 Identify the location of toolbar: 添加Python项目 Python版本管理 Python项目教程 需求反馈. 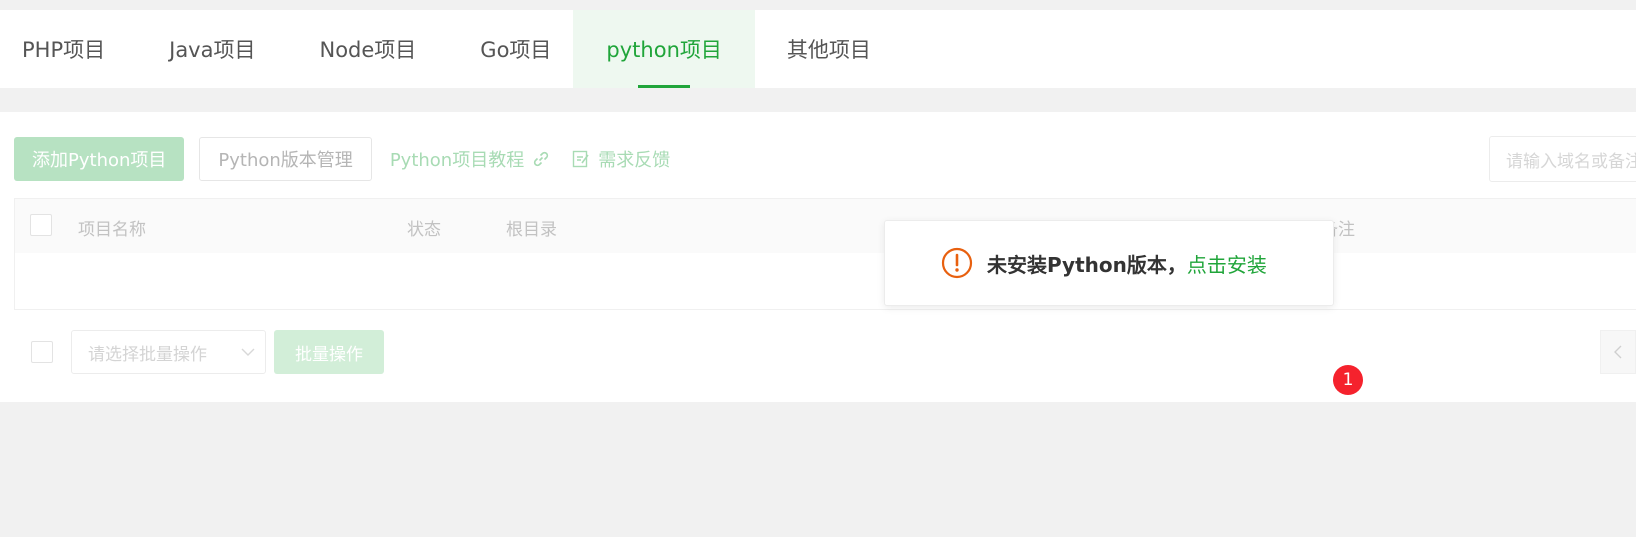
(342, 159).